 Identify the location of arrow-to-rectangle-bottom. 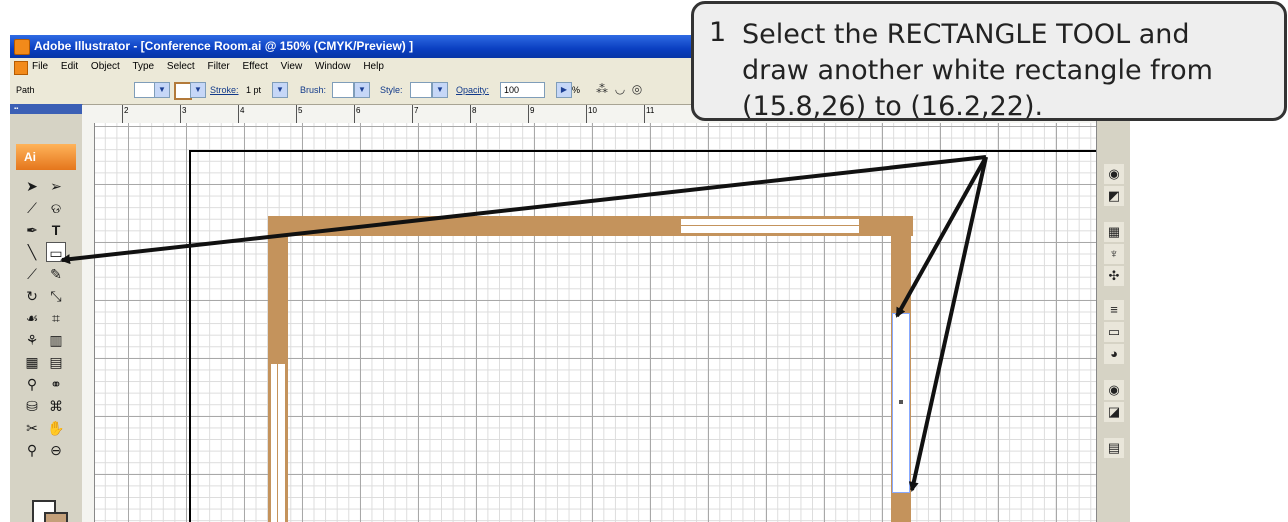
(948, 324).